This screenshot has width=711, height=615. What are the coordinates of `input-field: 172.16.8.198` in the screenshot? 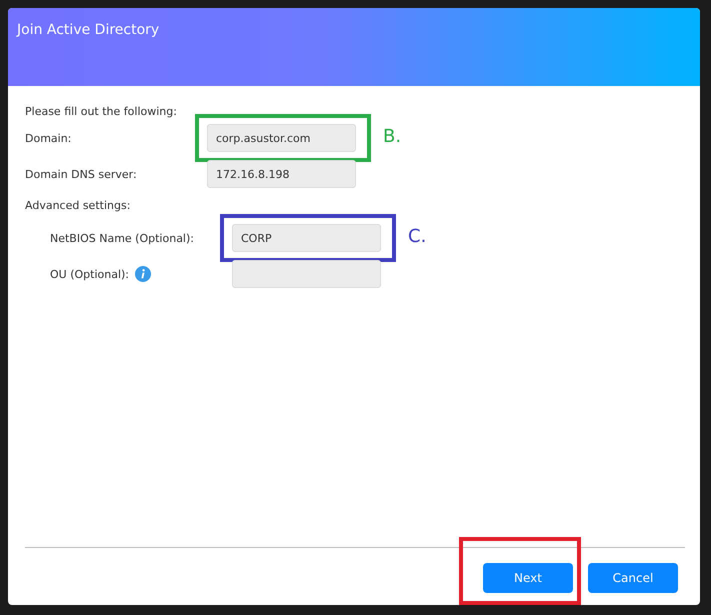 It's located at (281, 174).